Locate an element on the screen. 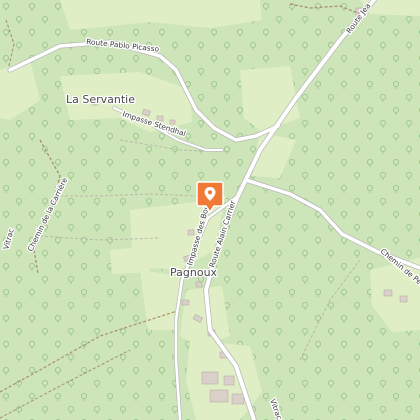 This screenshot has width=420, height=420. location-pin-icon is located at coordinates (210, 197).